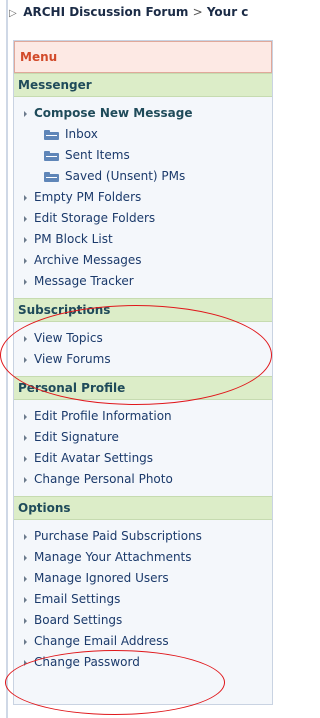 This screenshot has height=718, width=320. I want to click on view-topics-link: View Topics, so click(148, 338).